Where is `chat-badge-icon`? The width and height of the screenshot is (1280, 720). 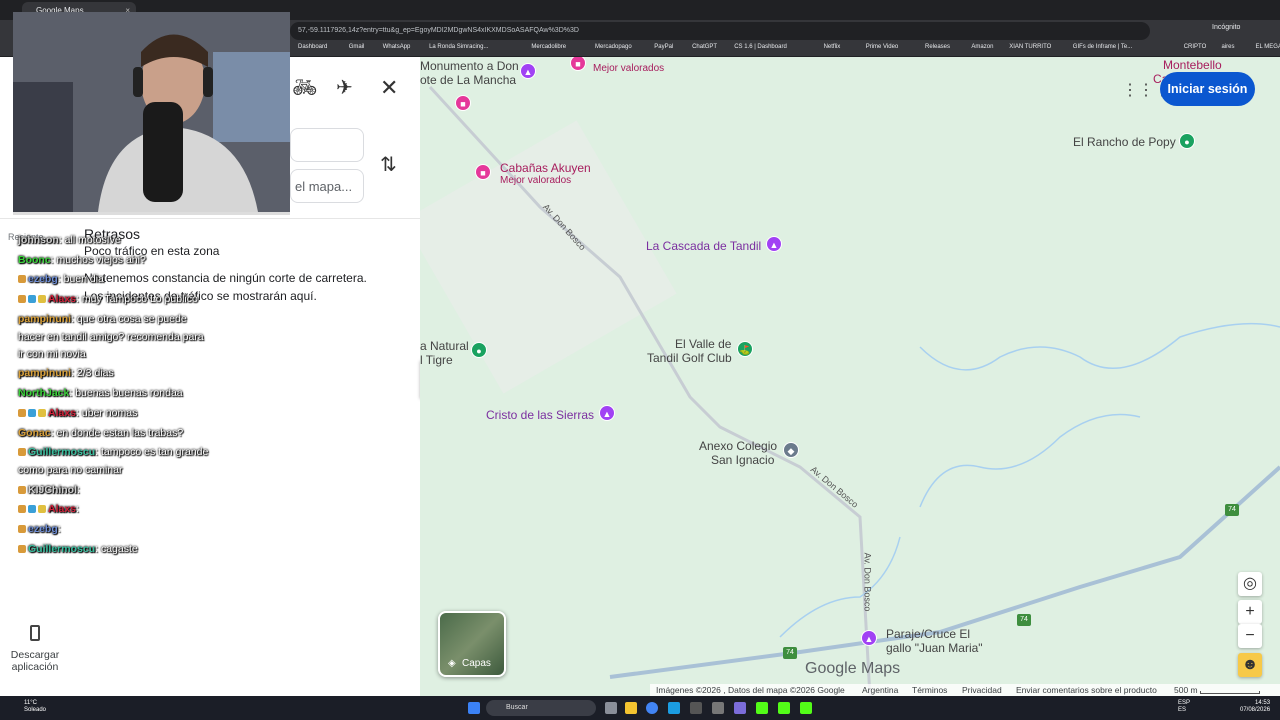 chat-badge-icon is located at coordinates (22, 529).